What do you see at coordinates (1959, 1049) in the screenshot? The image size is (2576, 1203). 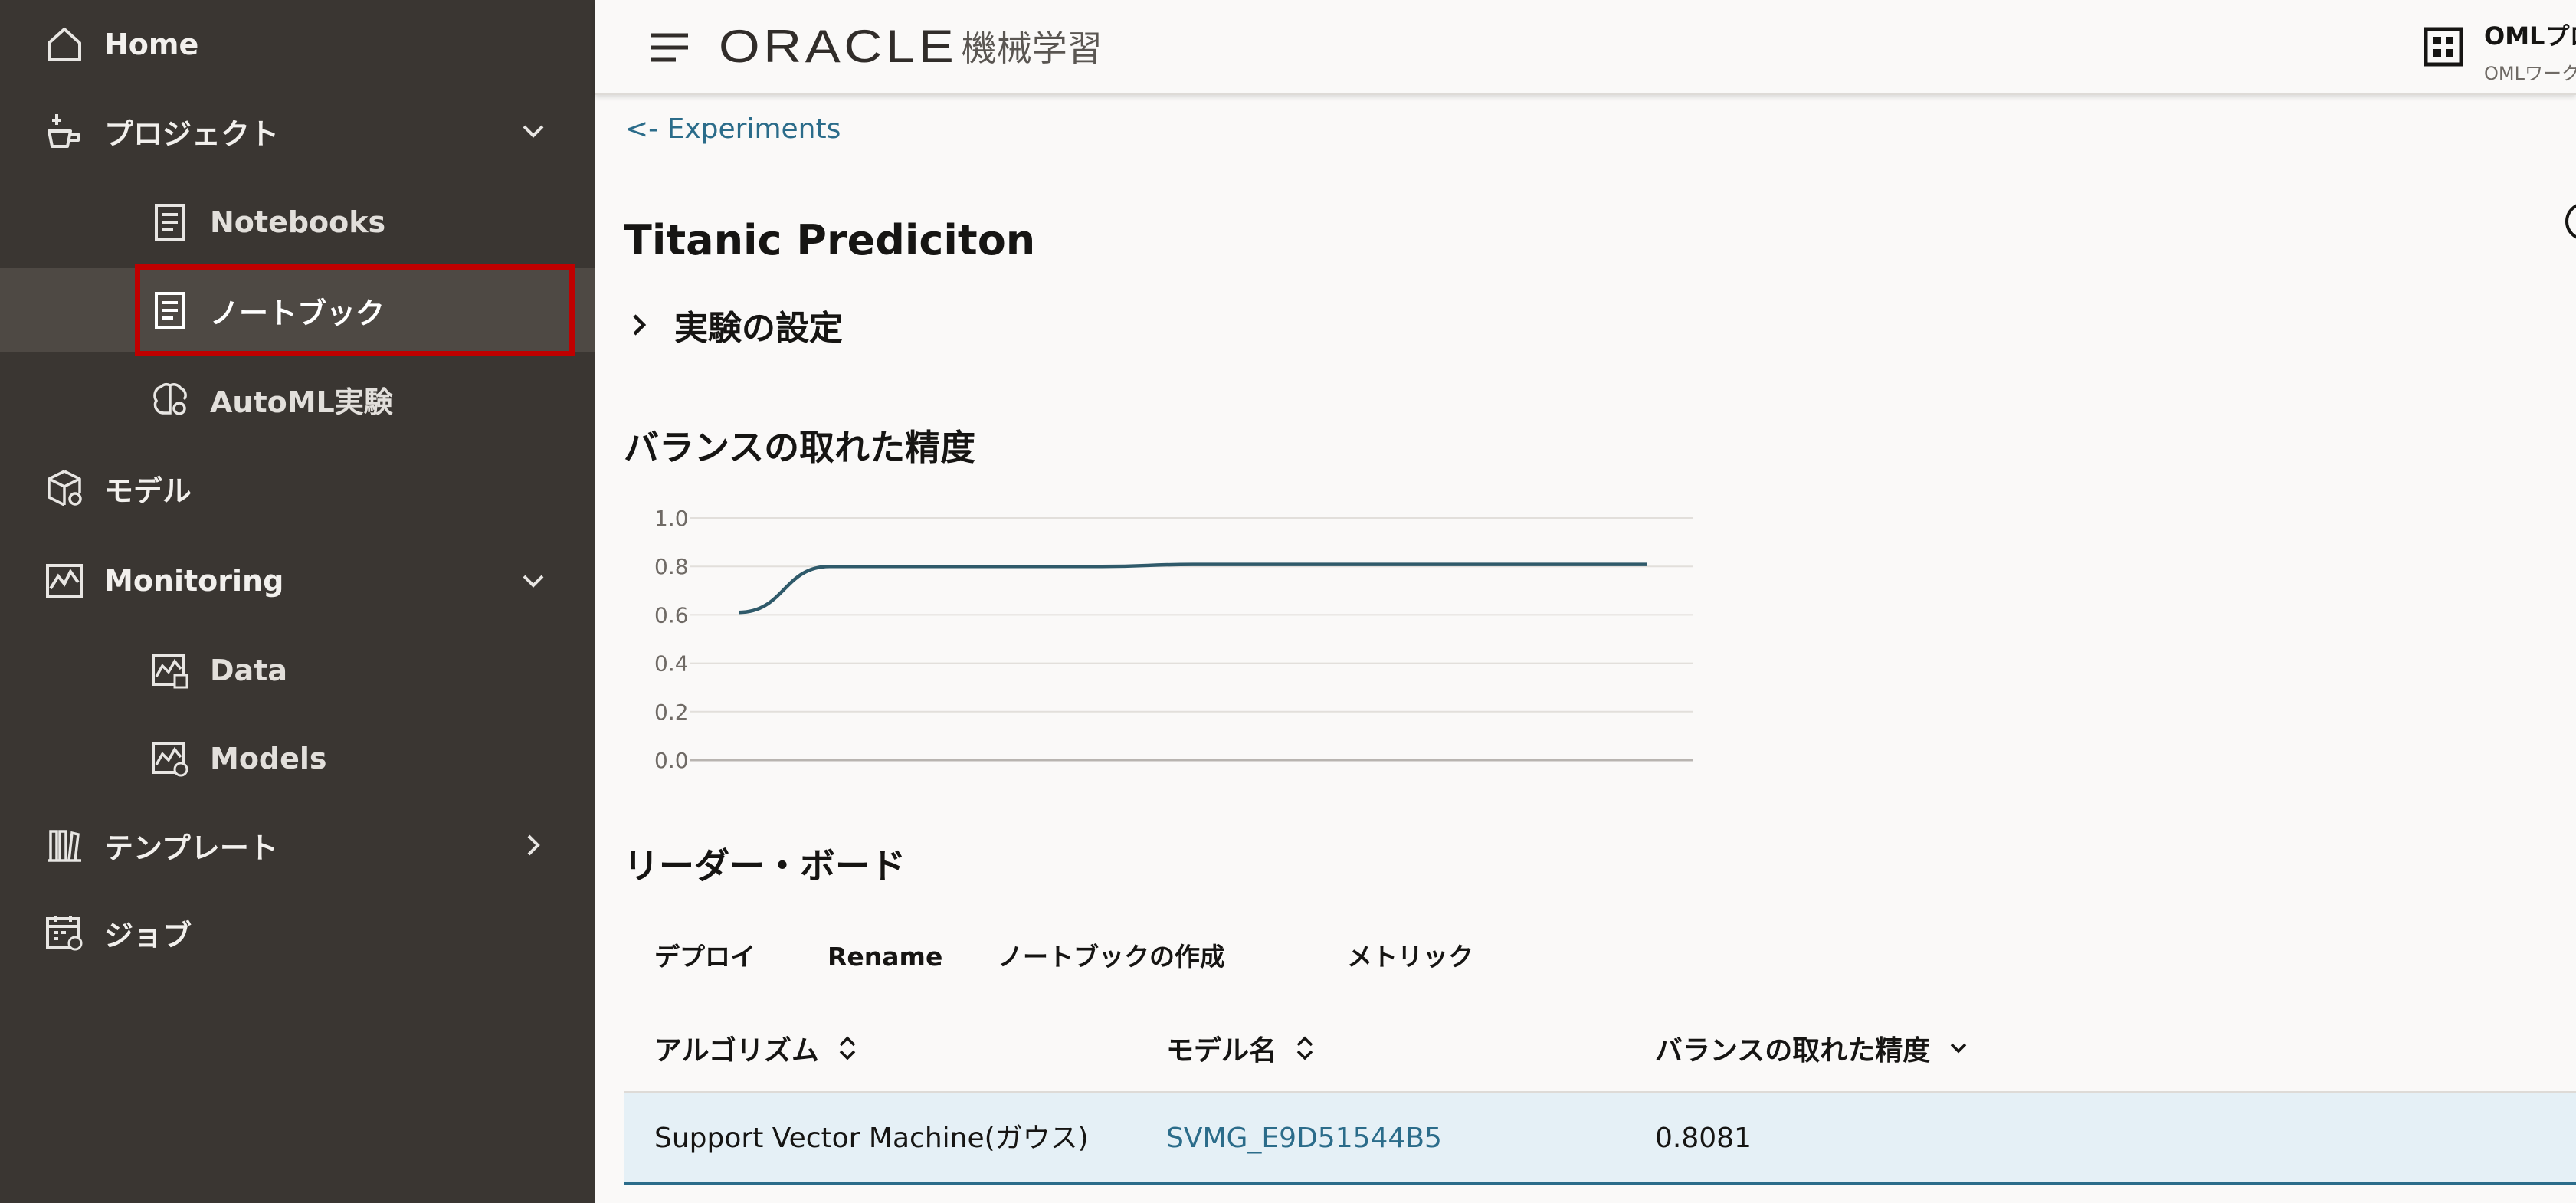 I see `sort-descending-icon` at bounding box center [1959, 1049].